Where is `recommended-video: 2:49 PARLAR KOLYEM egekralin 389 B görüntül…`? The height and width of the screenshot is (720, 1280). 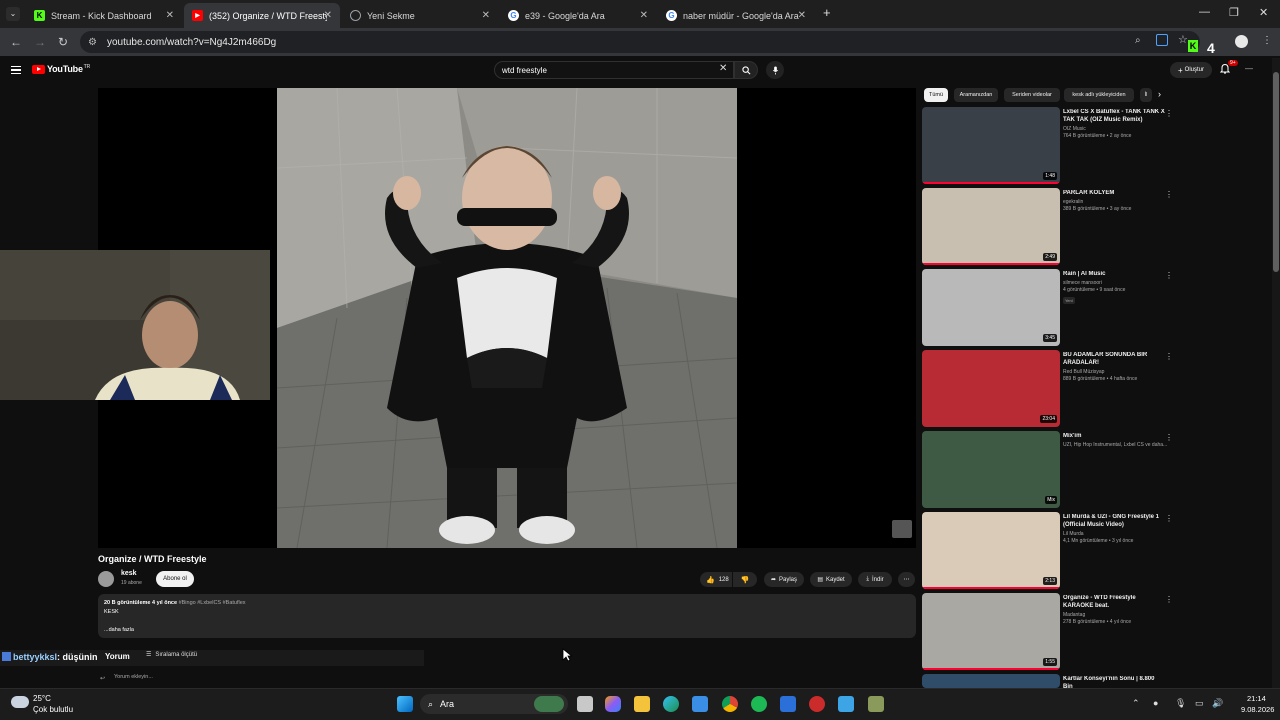
recommended-video: 2:49 PARLAR KOLYEM egekralin 389 B görüntül… is located at coordinates (1047, 228).